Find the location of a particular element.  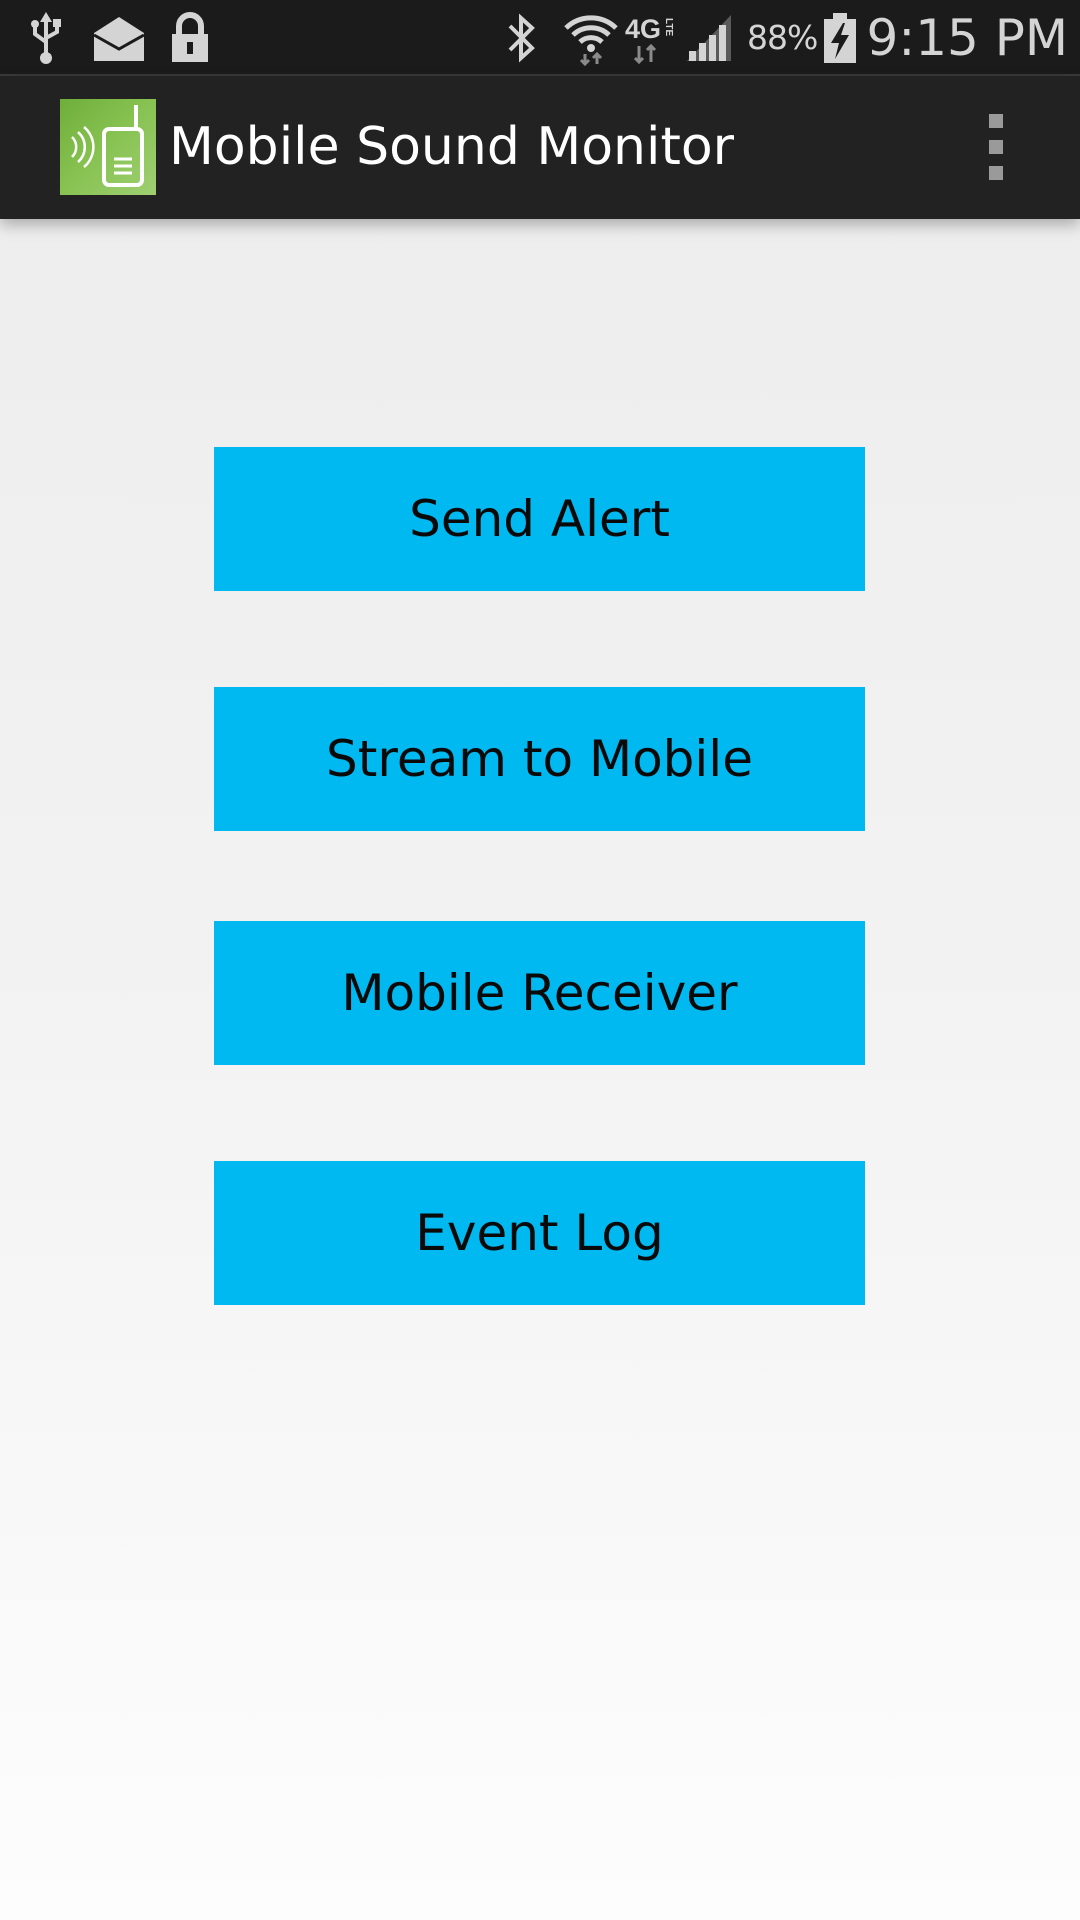

usb-icon is located at coordinates (46, 38).